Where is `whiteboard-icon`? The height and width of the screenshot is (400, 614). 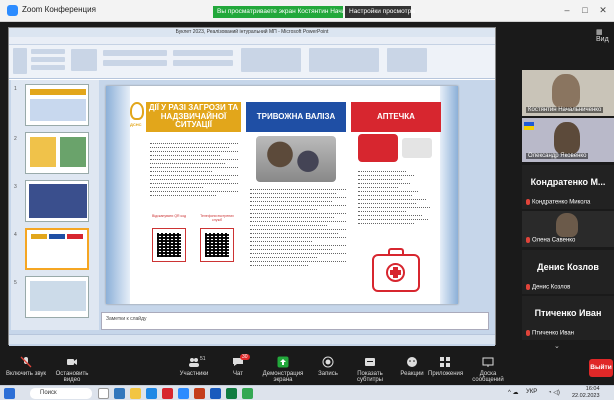
whiteboard-icon is located at coordinates (488, 362).